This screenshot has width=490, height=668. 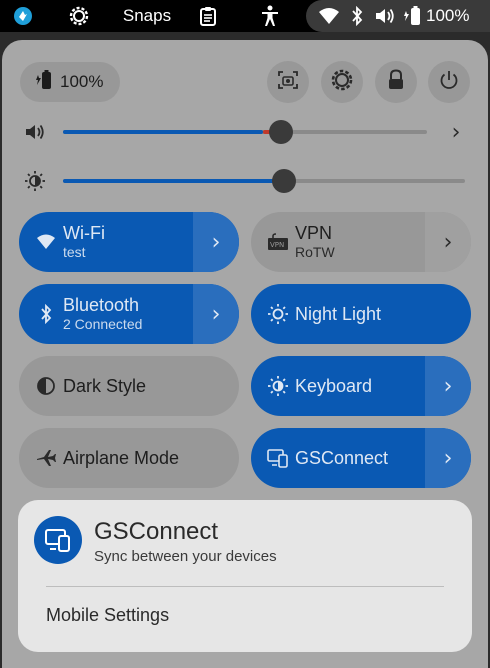 I want to click on vpn-icon: VPN, so click(x=278, y=242).